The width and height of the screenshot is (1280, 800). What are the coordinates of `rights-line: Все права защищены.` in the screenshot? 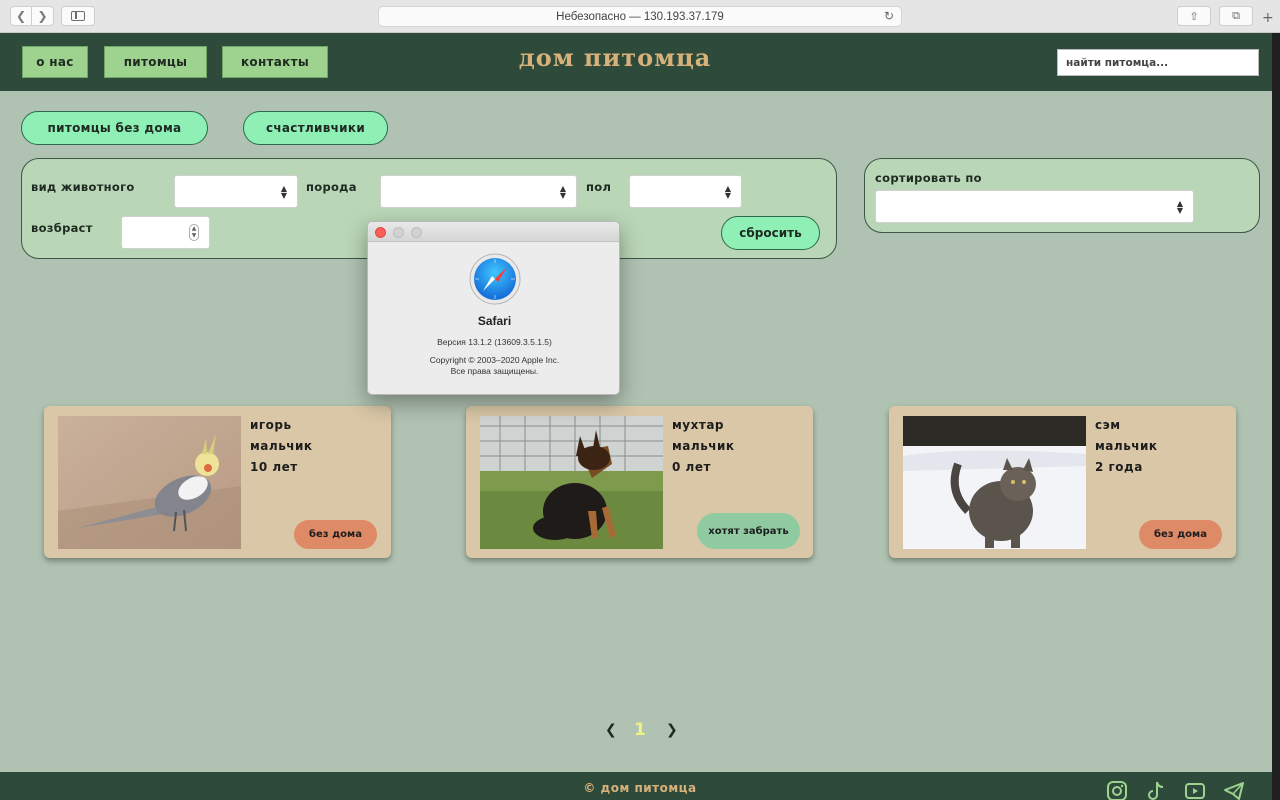 It's located at (494, 371).